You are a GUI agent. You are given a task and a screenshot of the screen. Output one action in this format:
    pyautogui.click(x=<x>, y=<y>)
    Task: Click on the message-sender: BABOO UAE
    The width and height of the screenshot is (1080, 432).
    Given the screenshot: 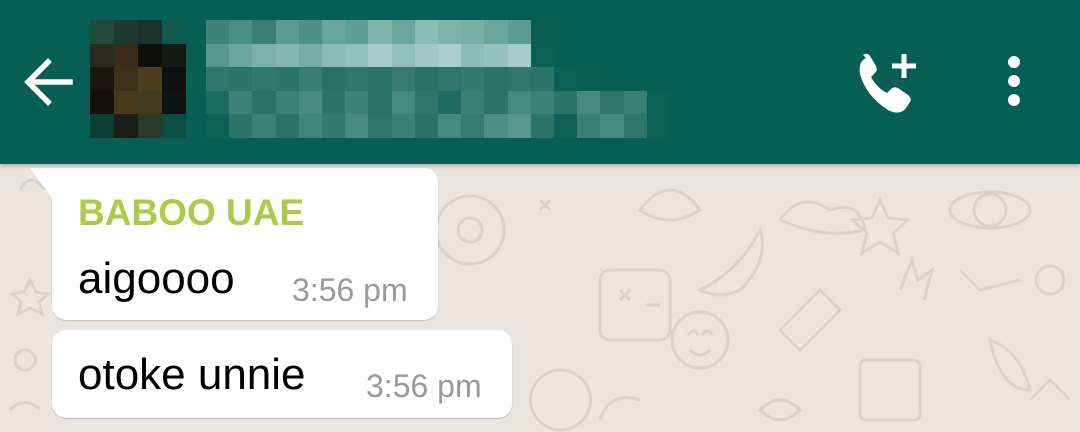 What is the action you would take?
    pyautogui.click(x=191, y=212)
    